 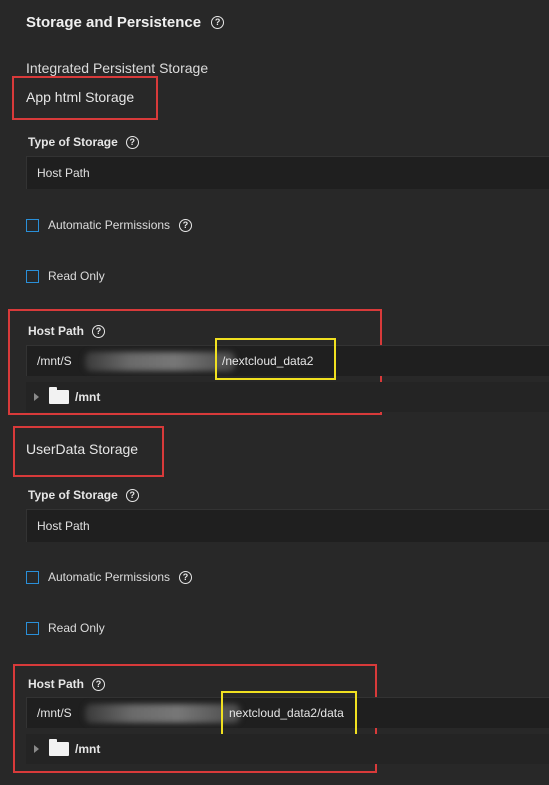 I want to click on group-title: App html Storage, so click(x=80, y=97).